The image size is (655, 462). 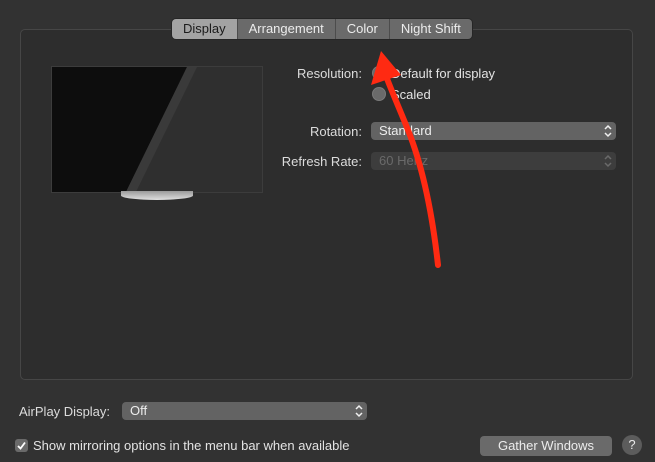 What do you see at coordinates (379, 73) in the screenshot?
I see `radio-default-icon` at bounding box center [379, 73].